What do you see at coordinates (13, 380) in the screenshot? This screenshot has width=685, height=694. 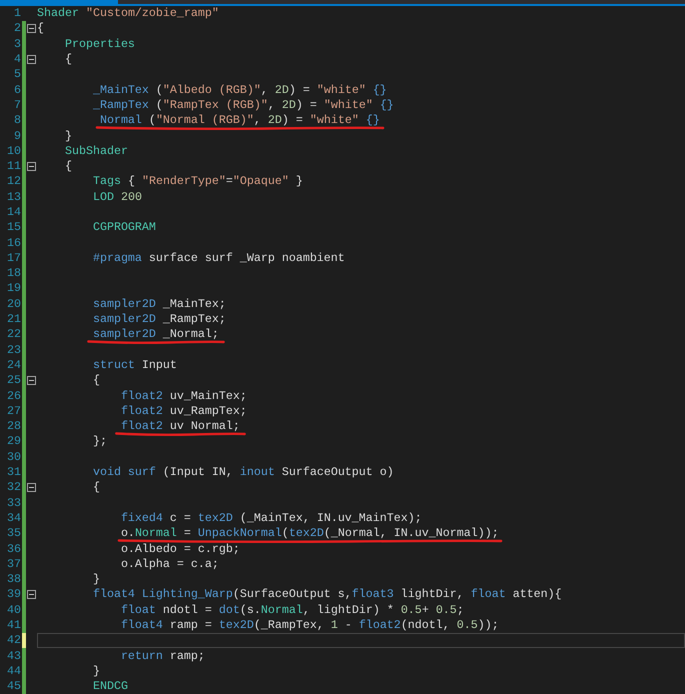 I see `line-number: 25` at bounding box center [13, 380].